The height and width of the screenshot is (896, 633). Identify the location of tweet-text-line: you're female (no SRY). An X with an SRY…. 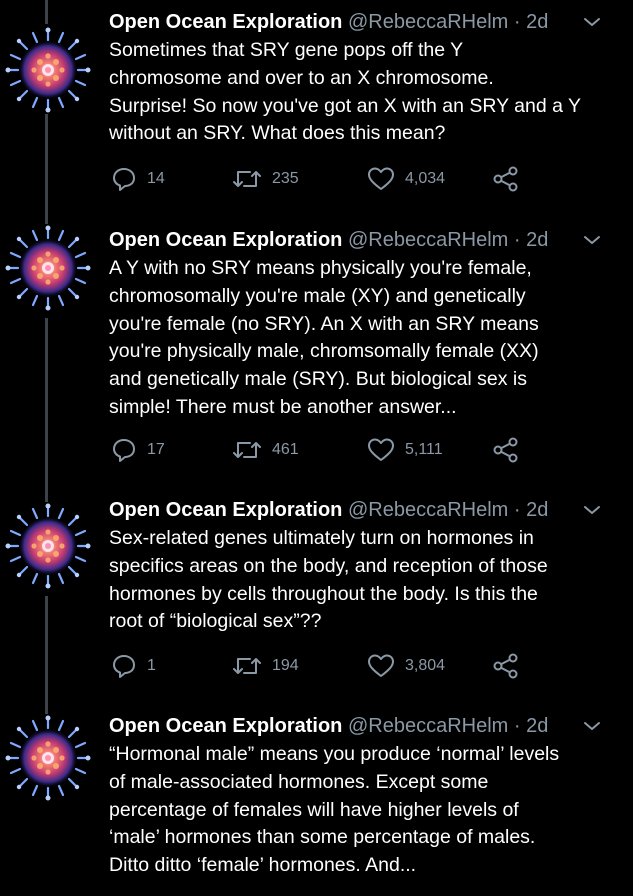
(324, 323).